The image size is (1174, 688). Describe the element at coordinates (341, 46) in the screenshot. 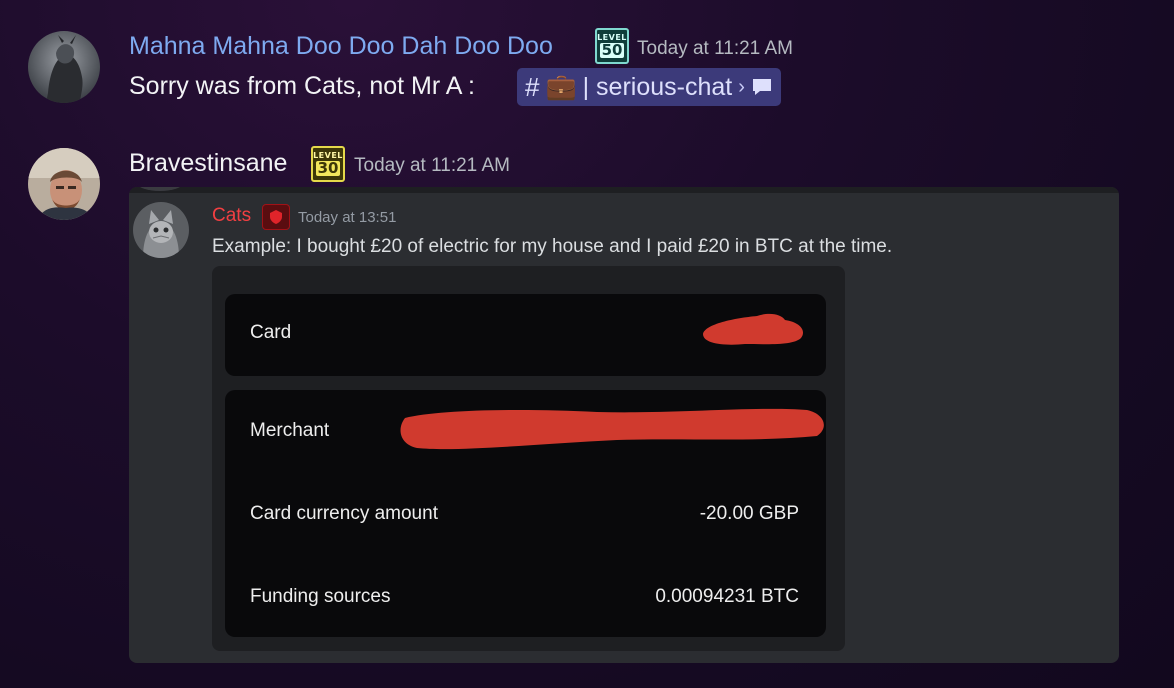

I see `username: Mahna Mahna Doo Doo Dah Doo Doo` at that location.